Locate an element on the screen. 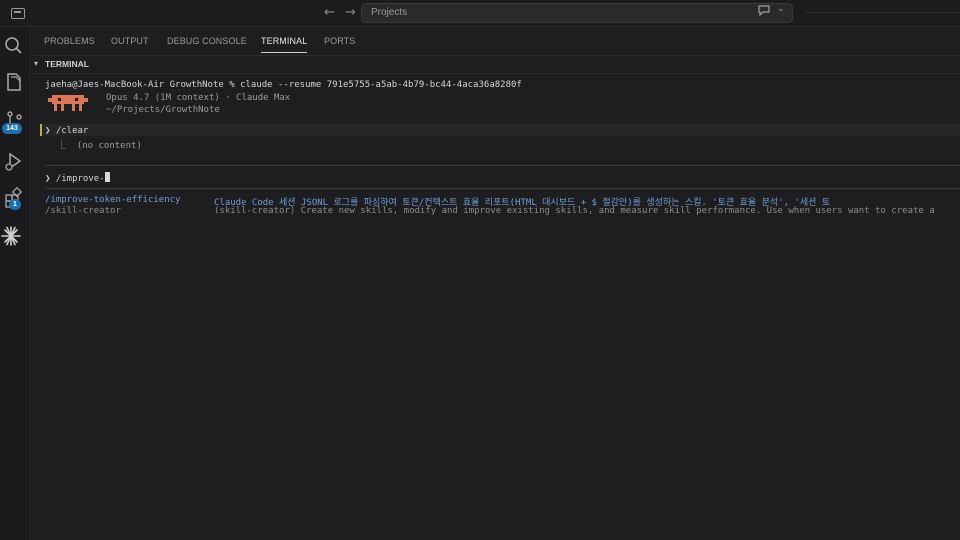  prompt-input: ❯ /improve- is located at coordinates (77, 178).